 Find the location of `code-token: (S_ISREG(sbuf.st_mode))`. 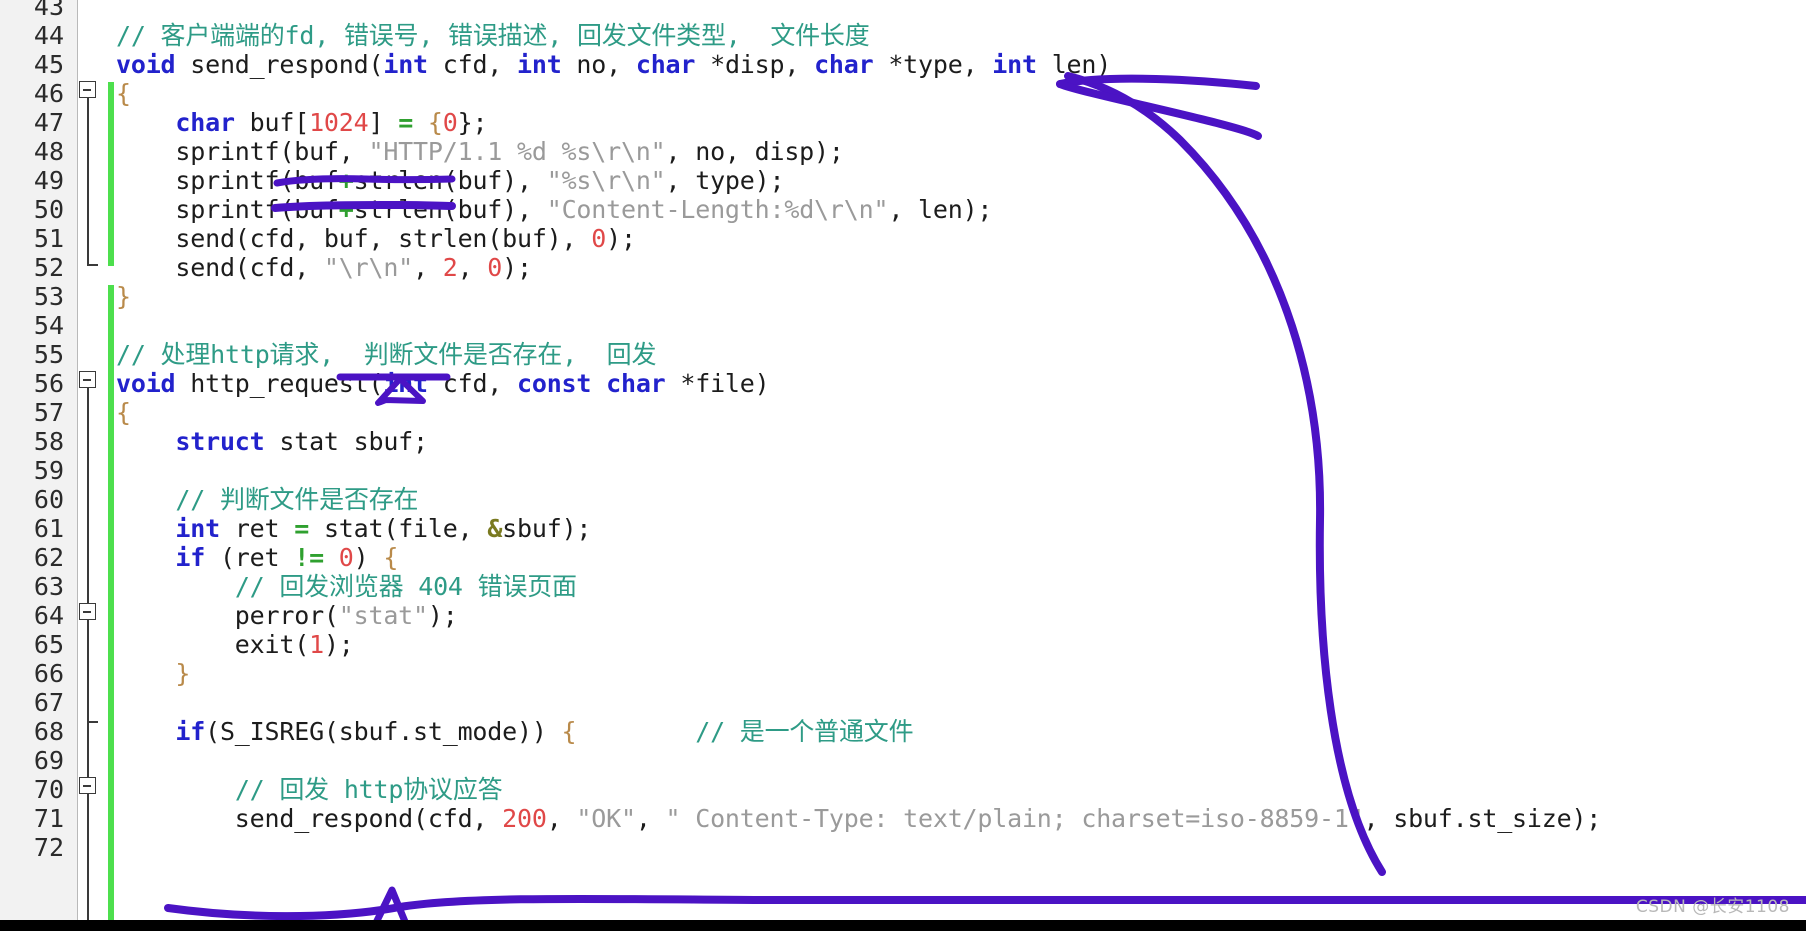

code-token: (S_ISREG(sbuf.st_mode)) is located at coordinates (383, 731).